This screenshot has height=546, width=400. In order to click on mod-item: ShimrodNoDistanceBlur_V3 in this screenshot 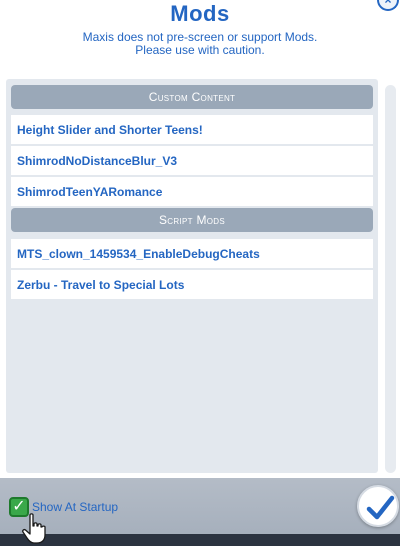, I will do `click(192, 161)`.